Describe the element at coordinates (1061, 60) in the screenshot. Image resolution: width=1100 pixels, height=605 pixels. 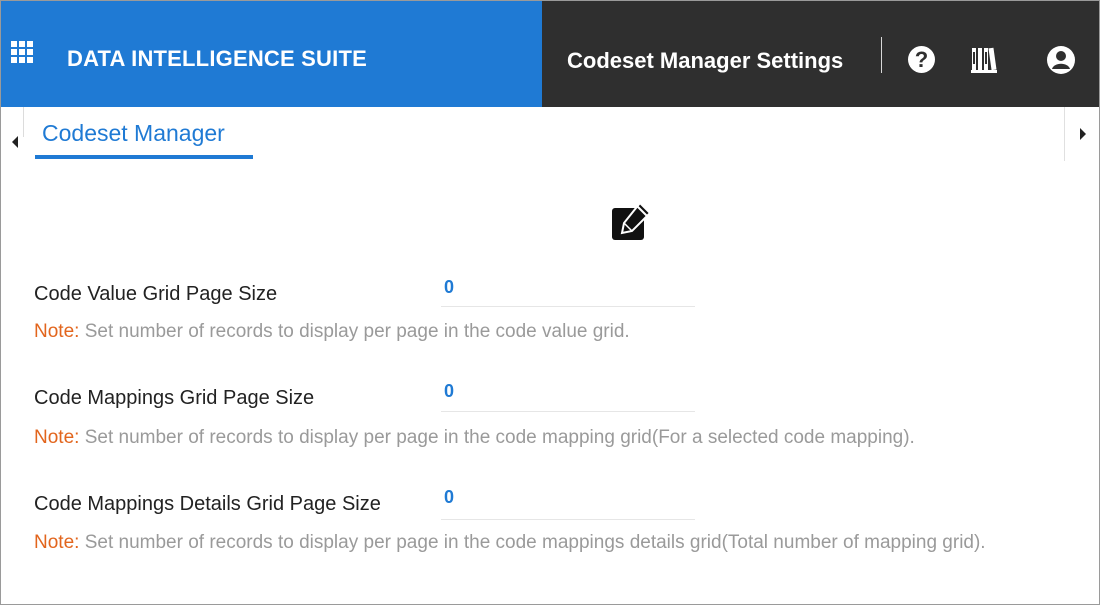
I see `user-icon` at that location.